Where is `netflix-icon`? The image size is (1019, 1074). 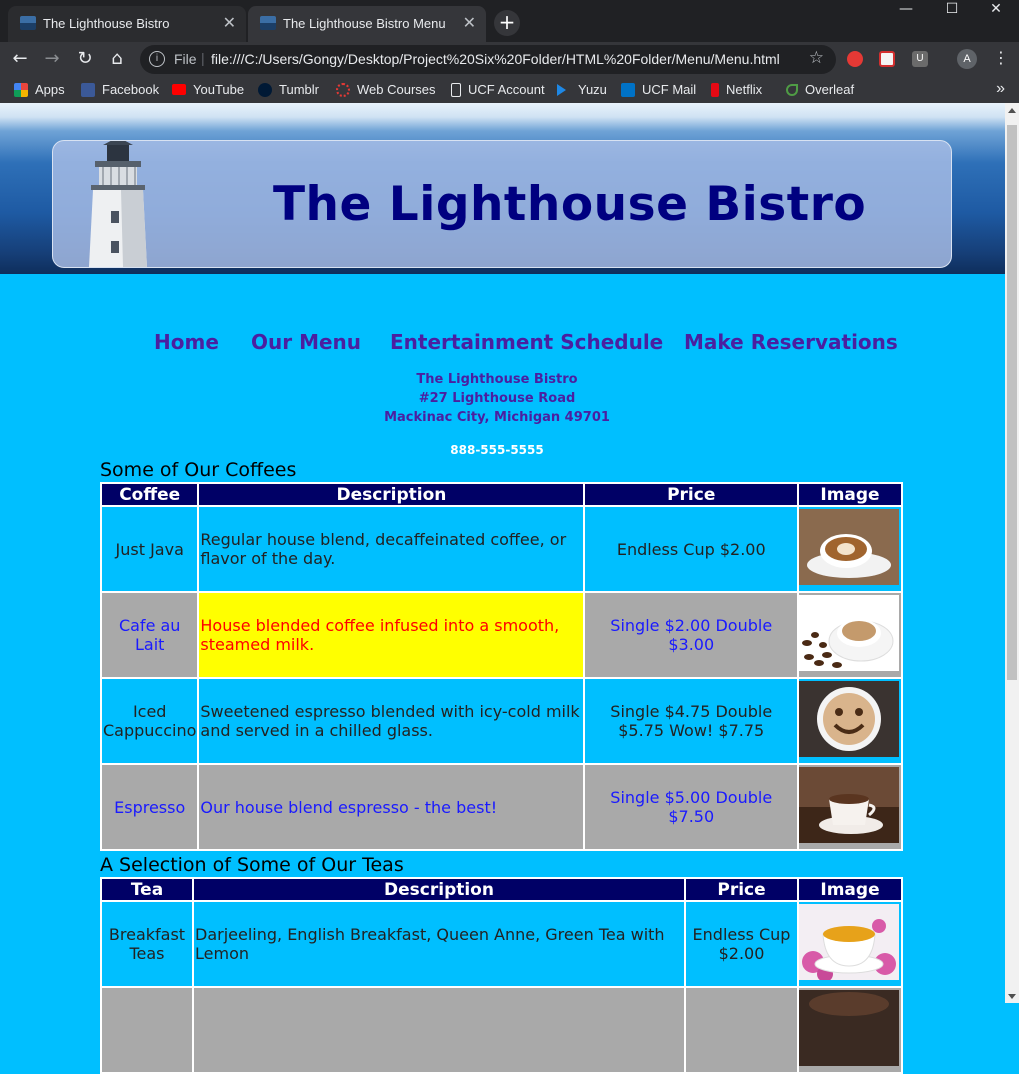 netflix-icon is located at coordinates (715, 89).